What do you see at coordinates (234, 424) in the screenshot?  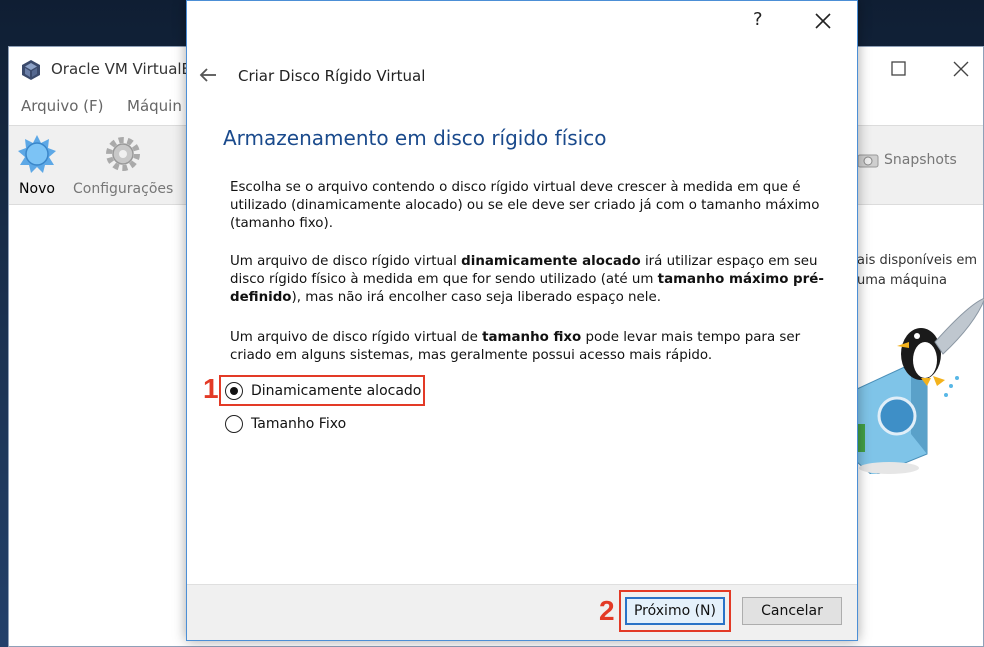 I see `radio-fixed` at bounding box center [234, 424].